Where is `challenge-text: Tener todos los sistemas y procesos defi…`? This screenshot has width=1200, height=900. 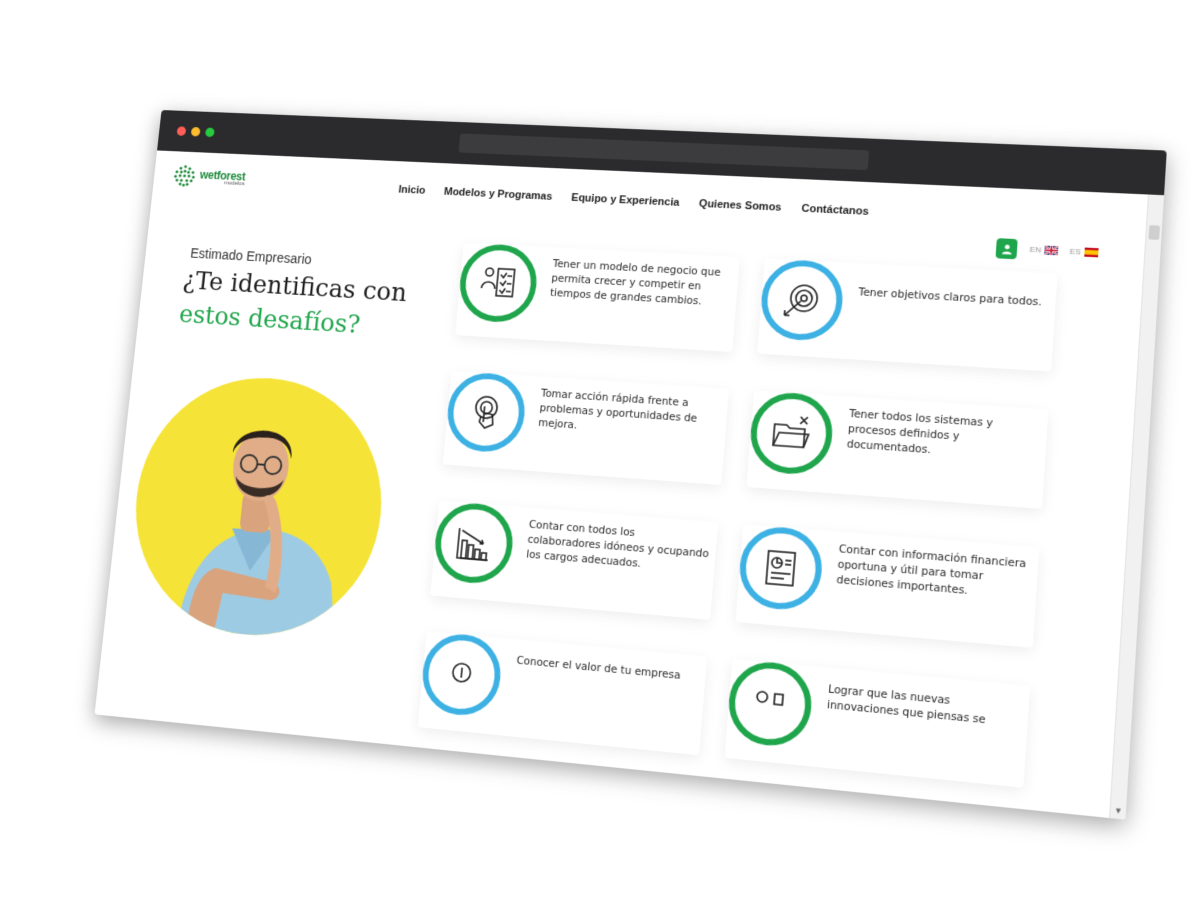 challenge-text: Tener todos los sistemas y procesos defi… is located at coordinates (920, 432).